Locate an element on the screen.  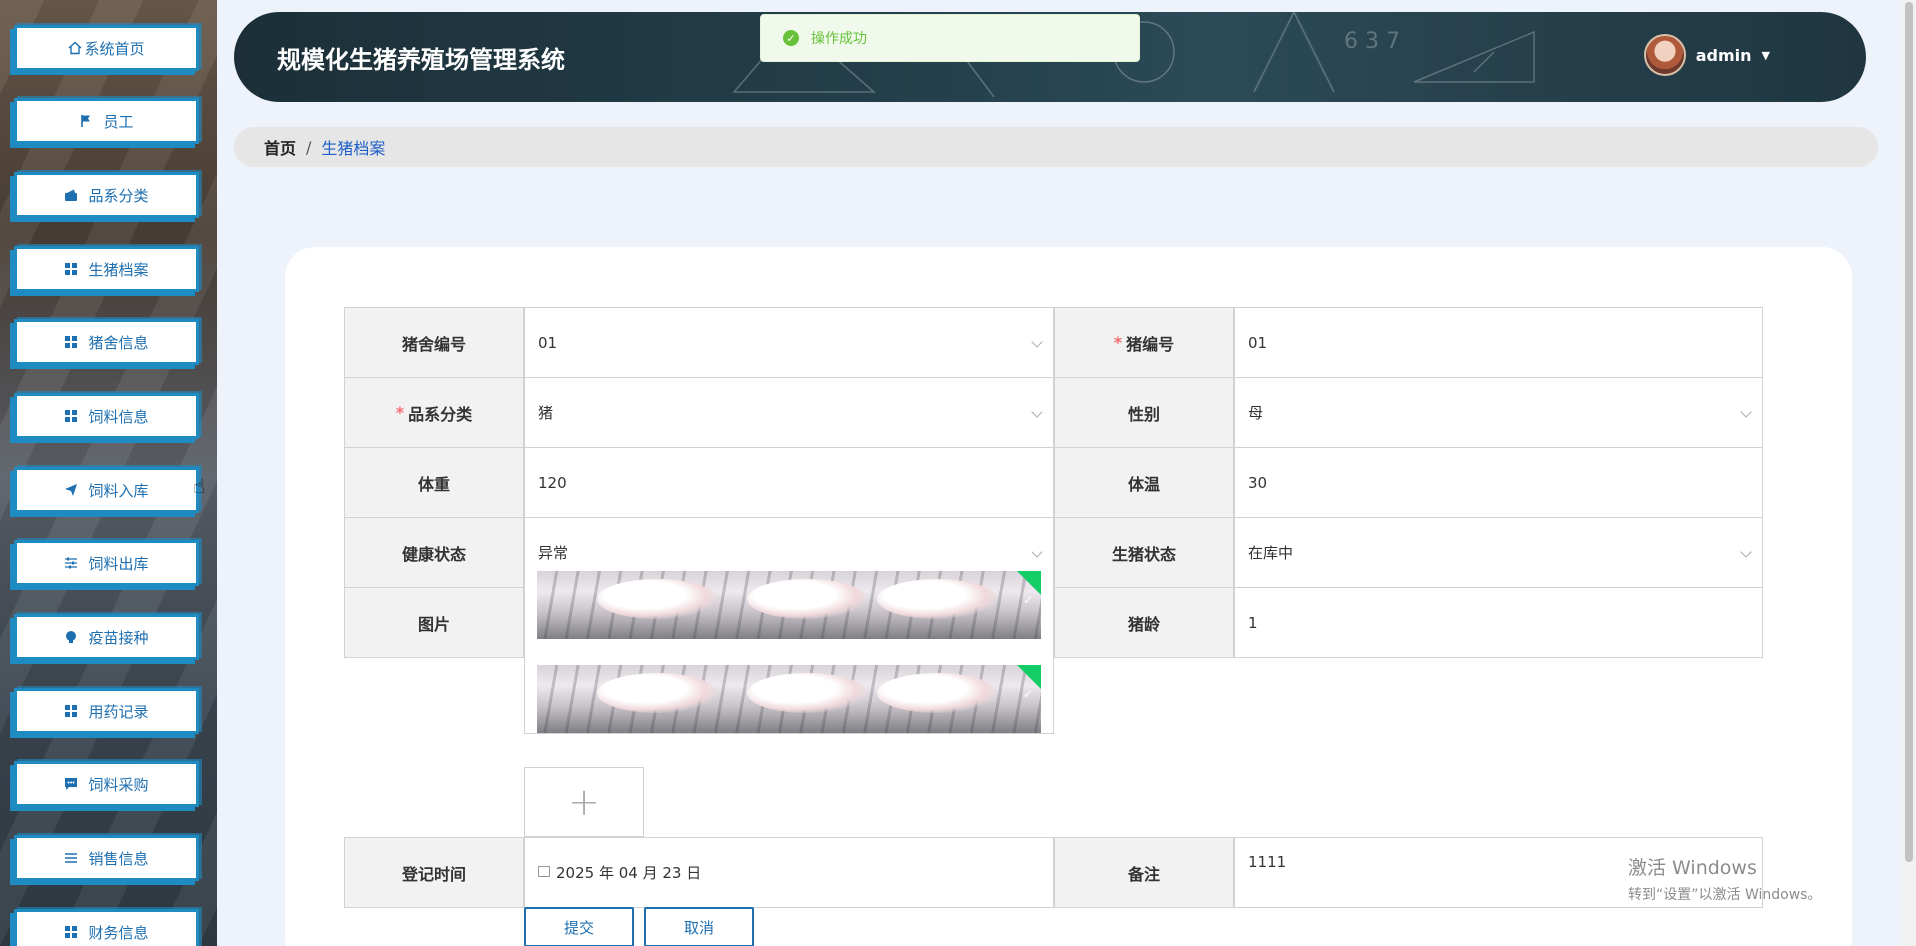
reg-time-value: 2025 年 04 月 23 日 is located at coordinates (629, 873).